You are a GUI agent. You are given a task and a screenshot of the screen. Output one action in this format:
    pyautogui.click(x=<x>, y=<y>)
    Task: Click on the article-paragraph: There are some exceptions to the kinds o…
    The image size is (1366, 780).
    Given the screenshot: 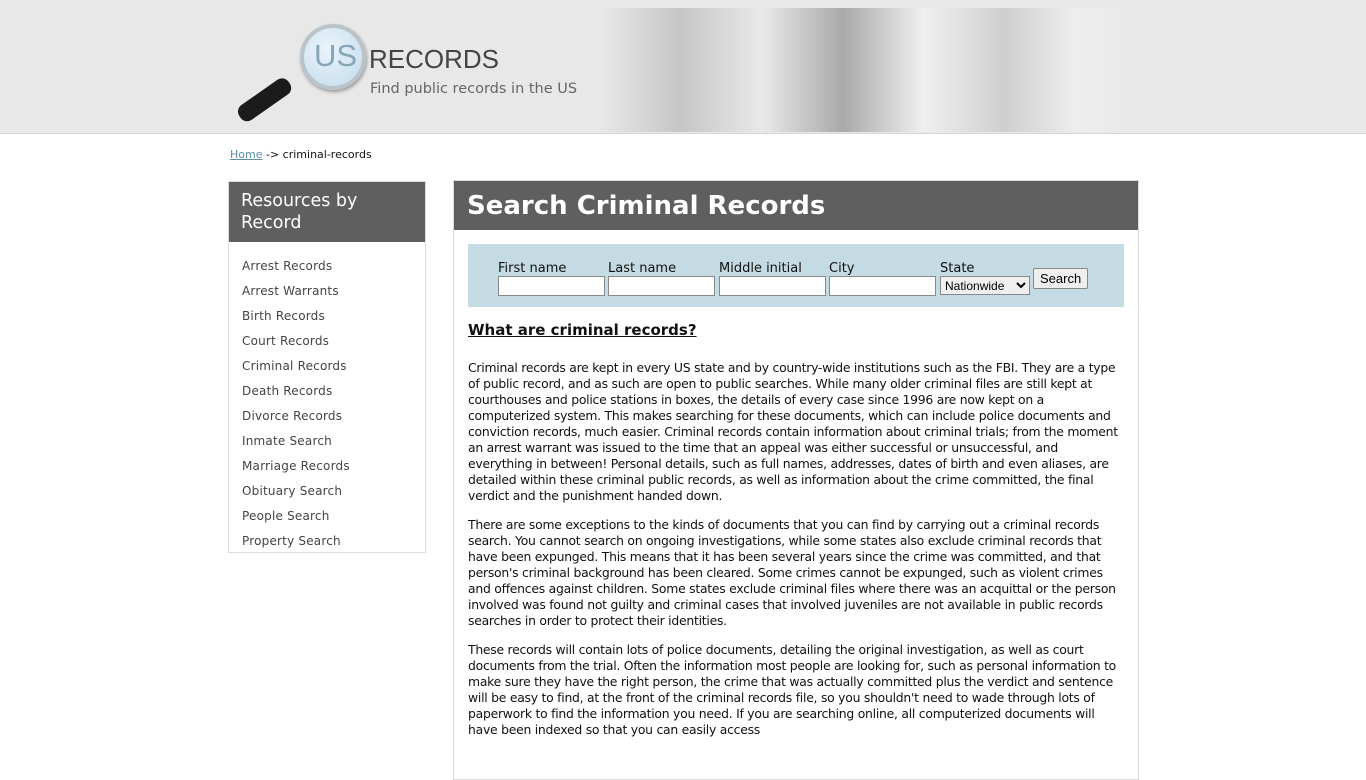 What is the action you would take?
    pyautogui.click(x=792, y=572)
    